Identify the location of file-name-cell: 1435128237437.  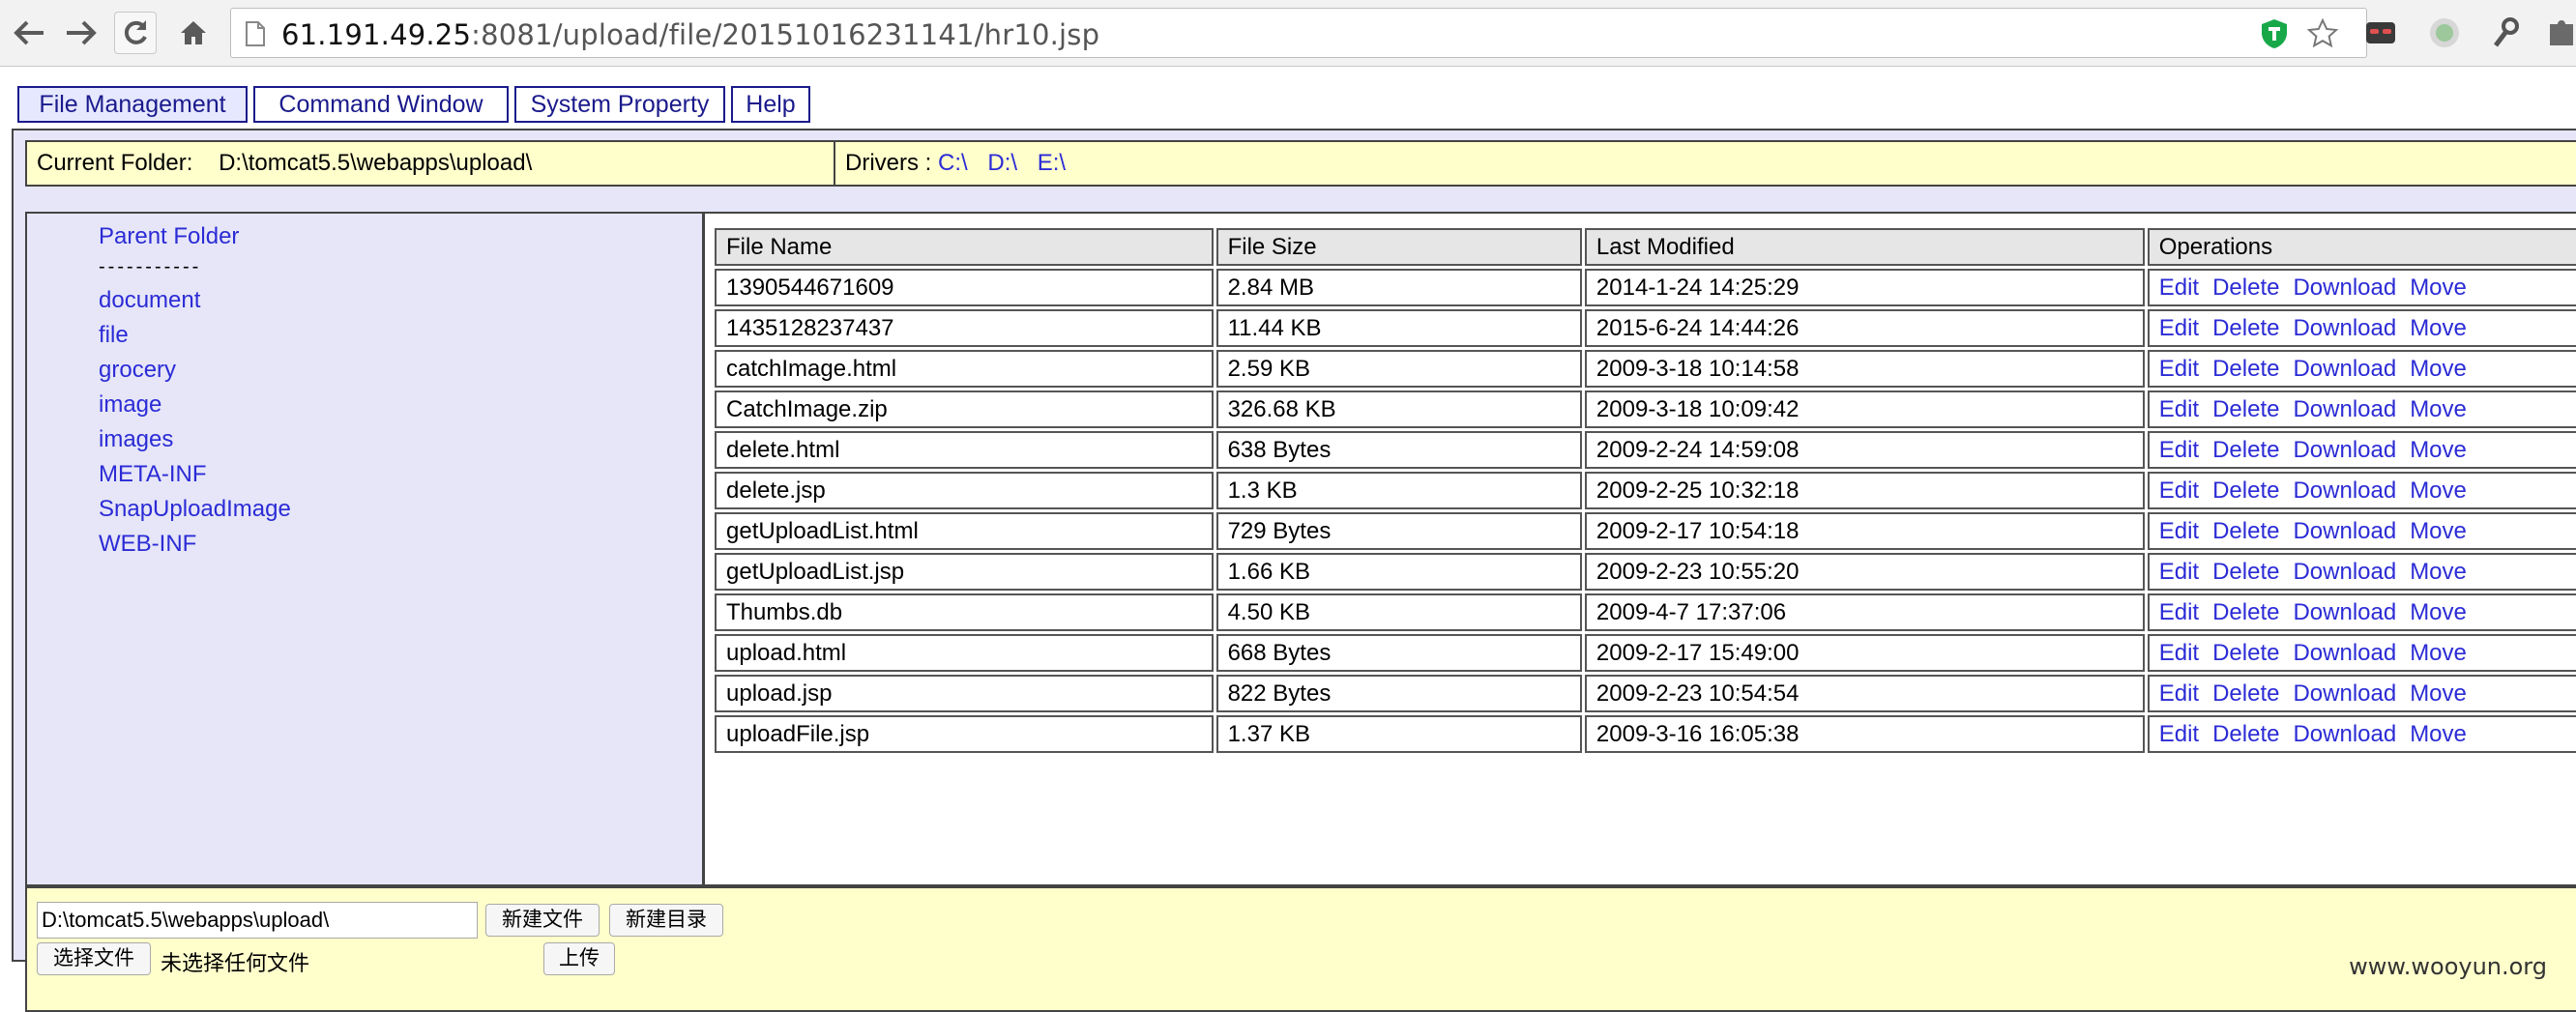
(964, 328).